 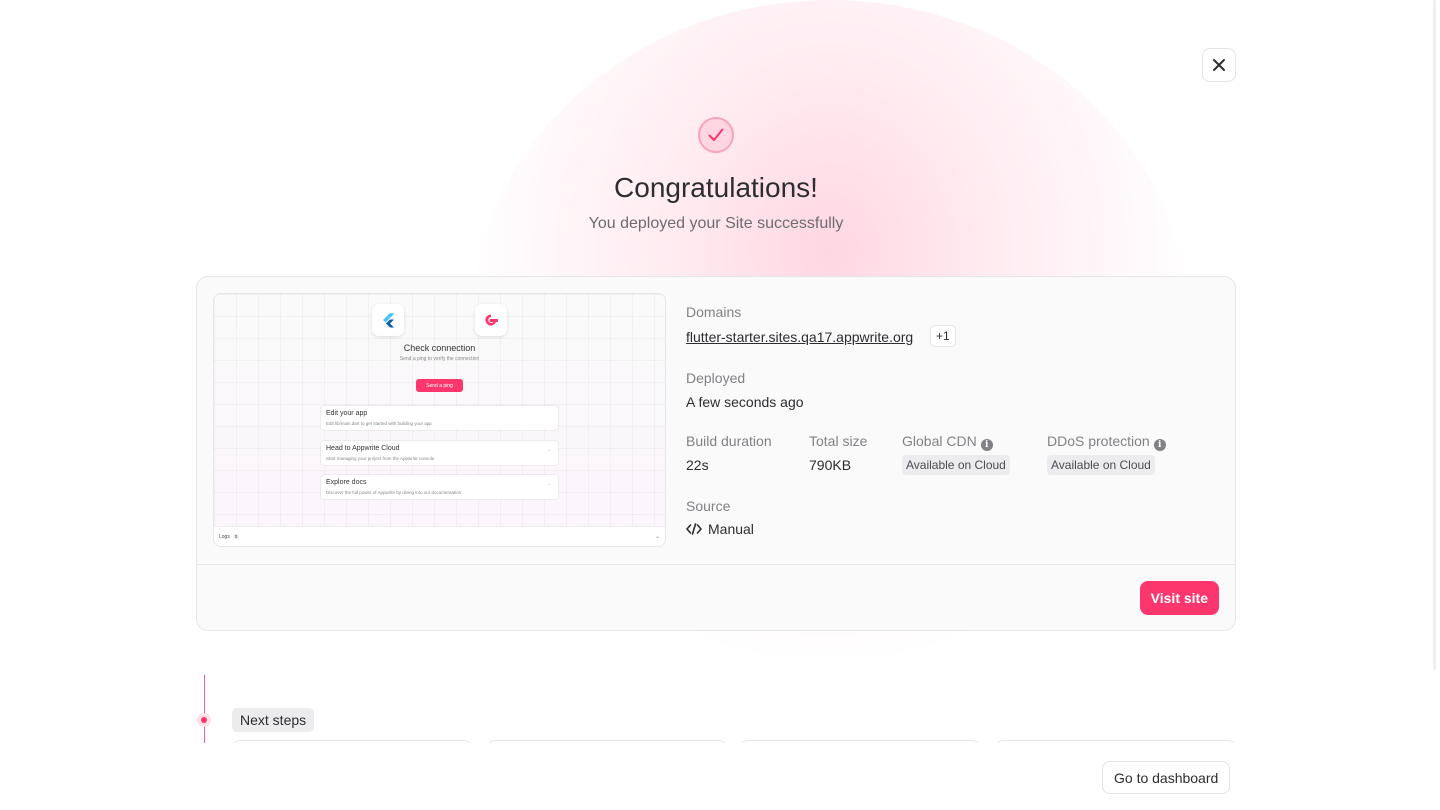 I want to click on preview-item-title: Head to Appwrite Cloud, so click(x=363, y=448).